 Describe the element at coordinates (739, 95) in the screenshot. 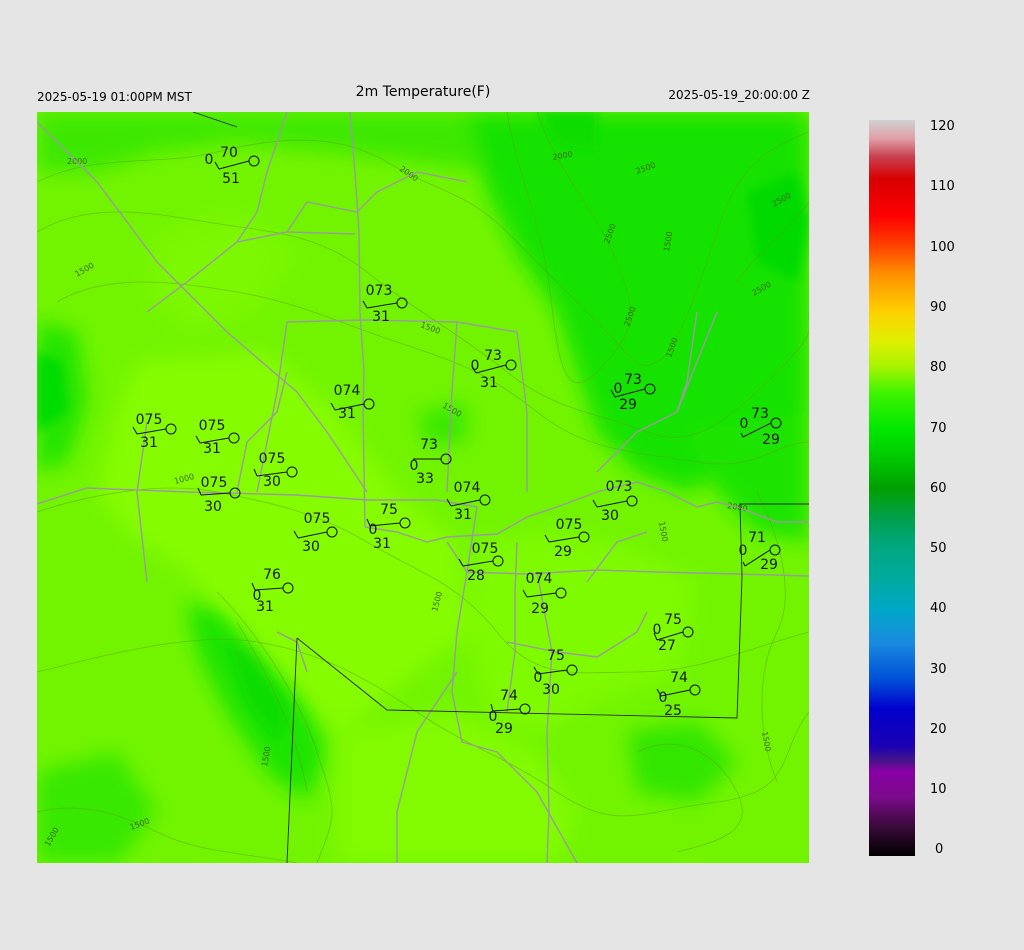

I see `utc-time-label: 2025-05-19_20:00:00 Z` at that location.